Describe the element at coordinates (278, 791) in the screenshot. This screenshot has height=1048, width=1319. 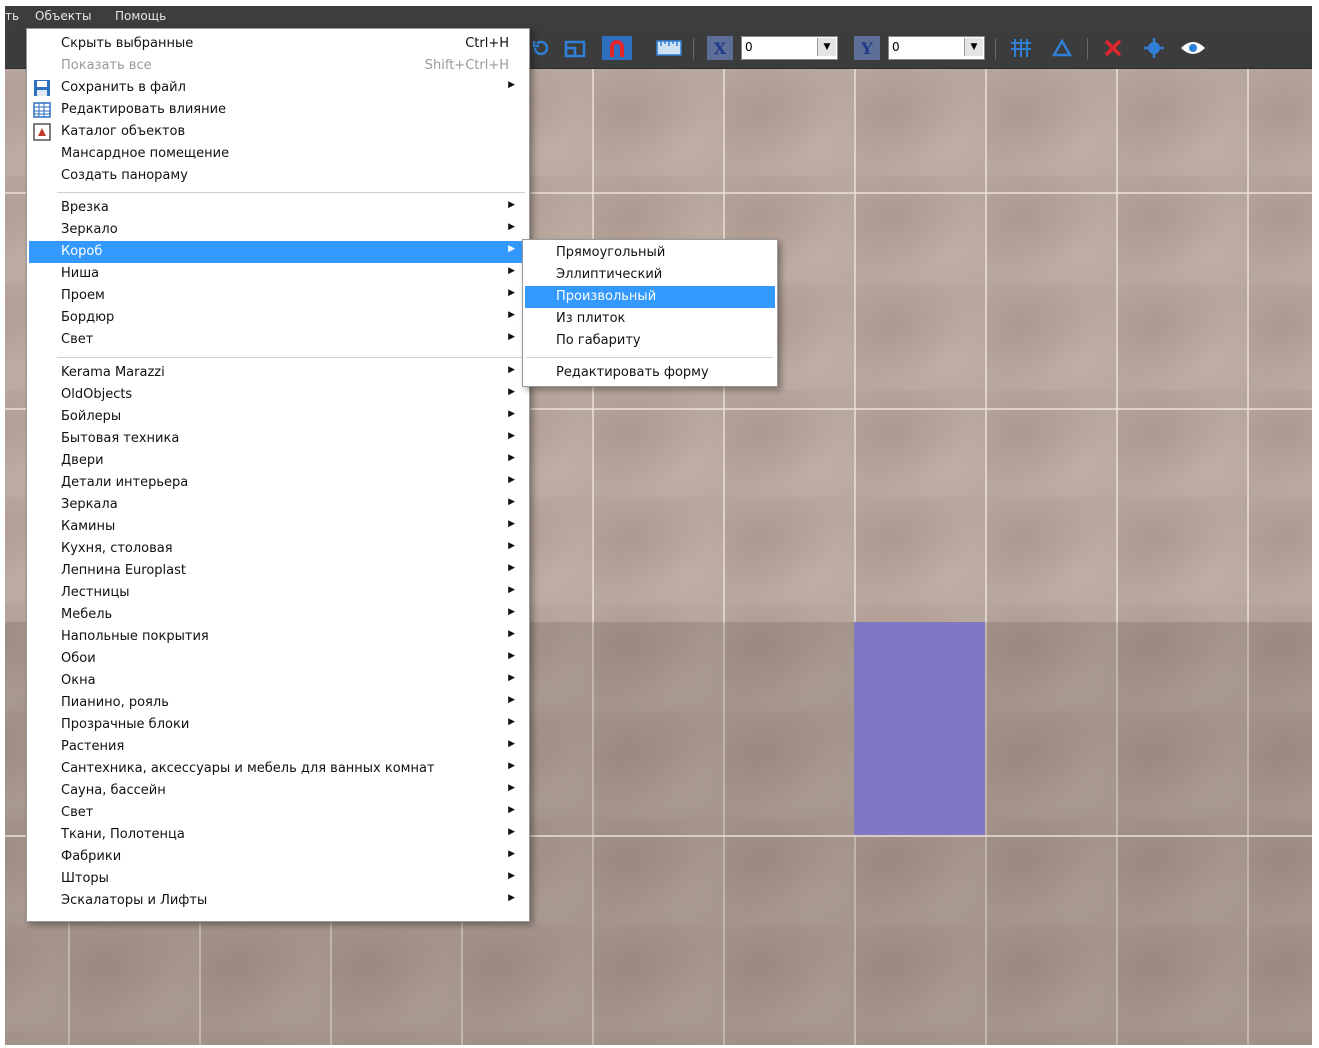
I see `menu-item-catalog: Сауна, бассейн ▶` at that location.